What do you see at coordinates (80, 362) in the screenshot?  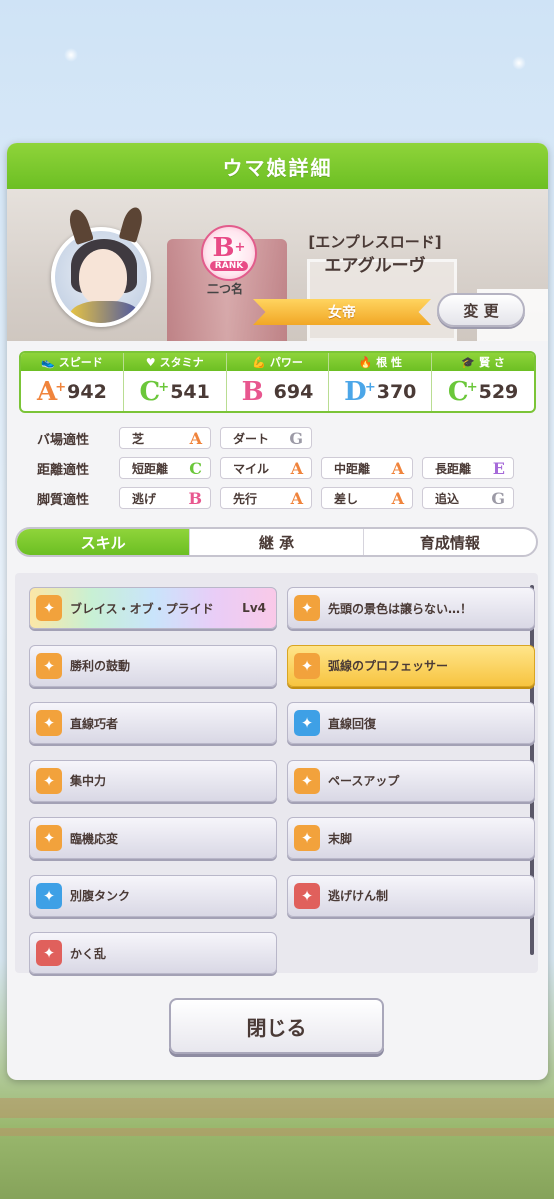 I see `stat-label: スピード` at bounding box center [80, 362].